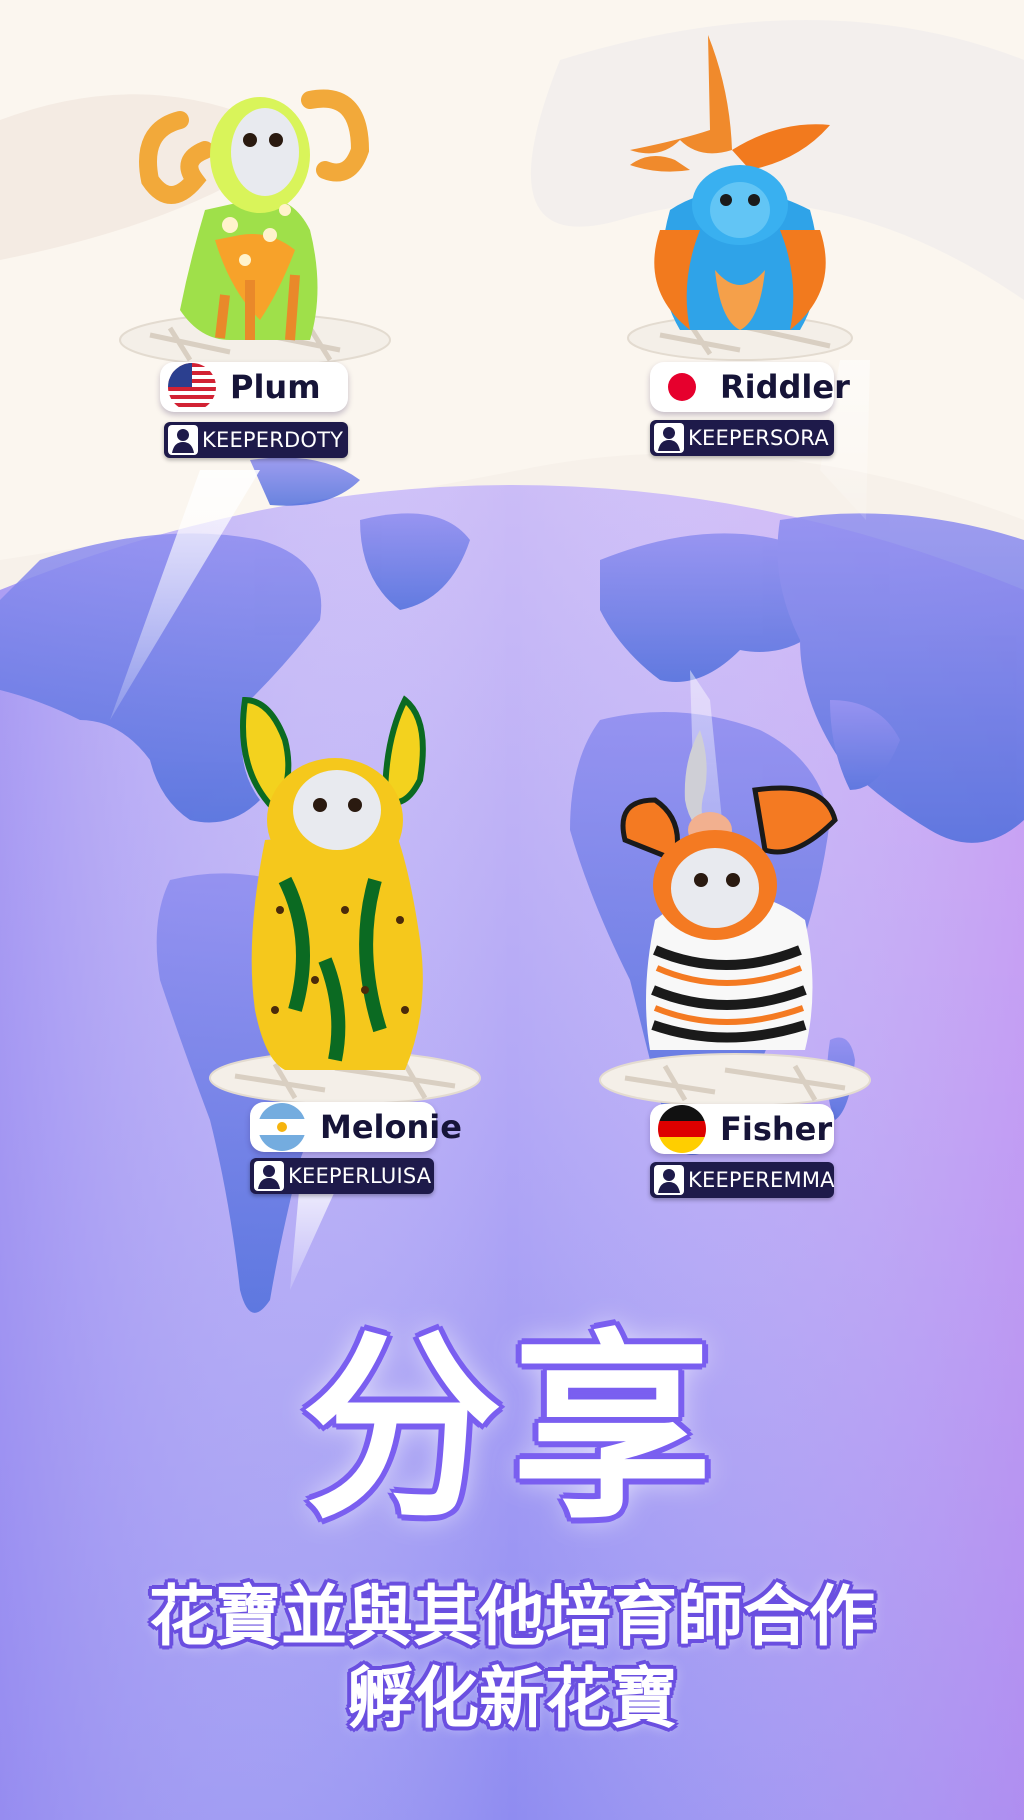 This screenshot has height=1820, width=1024. I want to click on creature-name: Plum, so click(275, 387).